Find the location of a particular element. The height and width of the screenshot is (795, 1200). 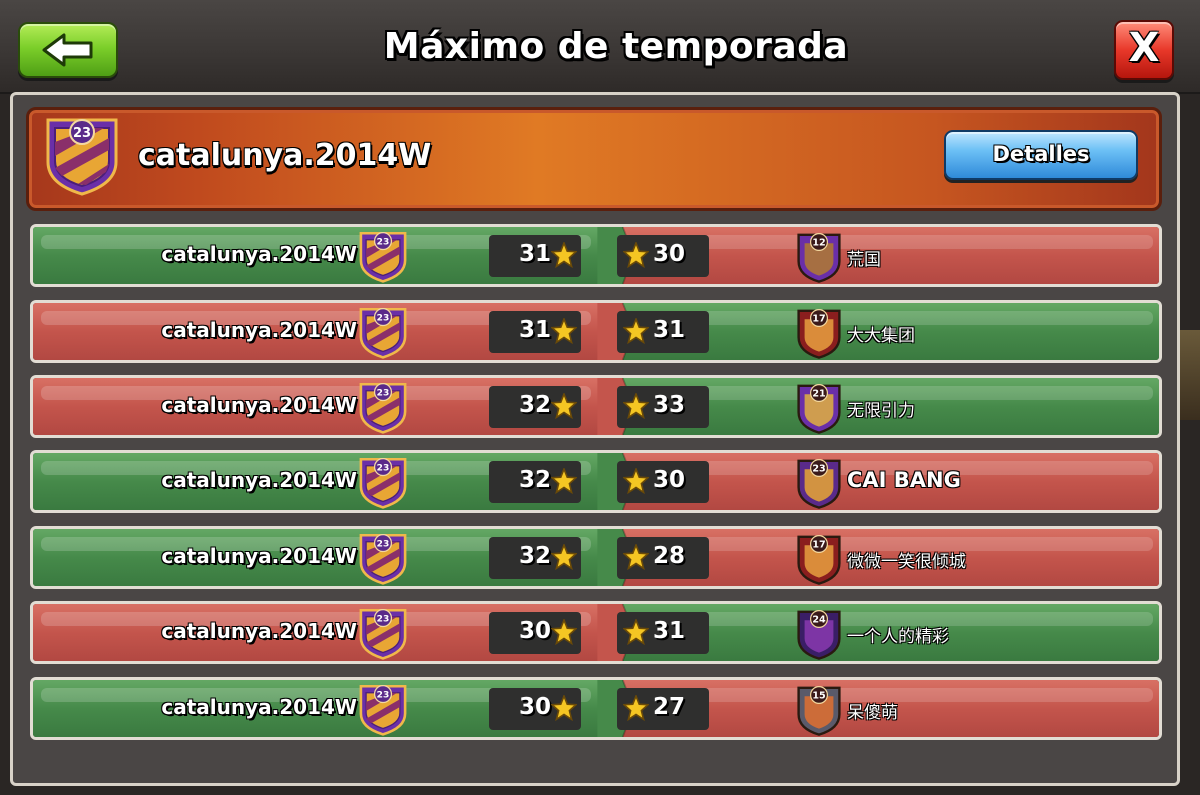

opponent-stars-box: 27 is located at coordinates (663, 709).